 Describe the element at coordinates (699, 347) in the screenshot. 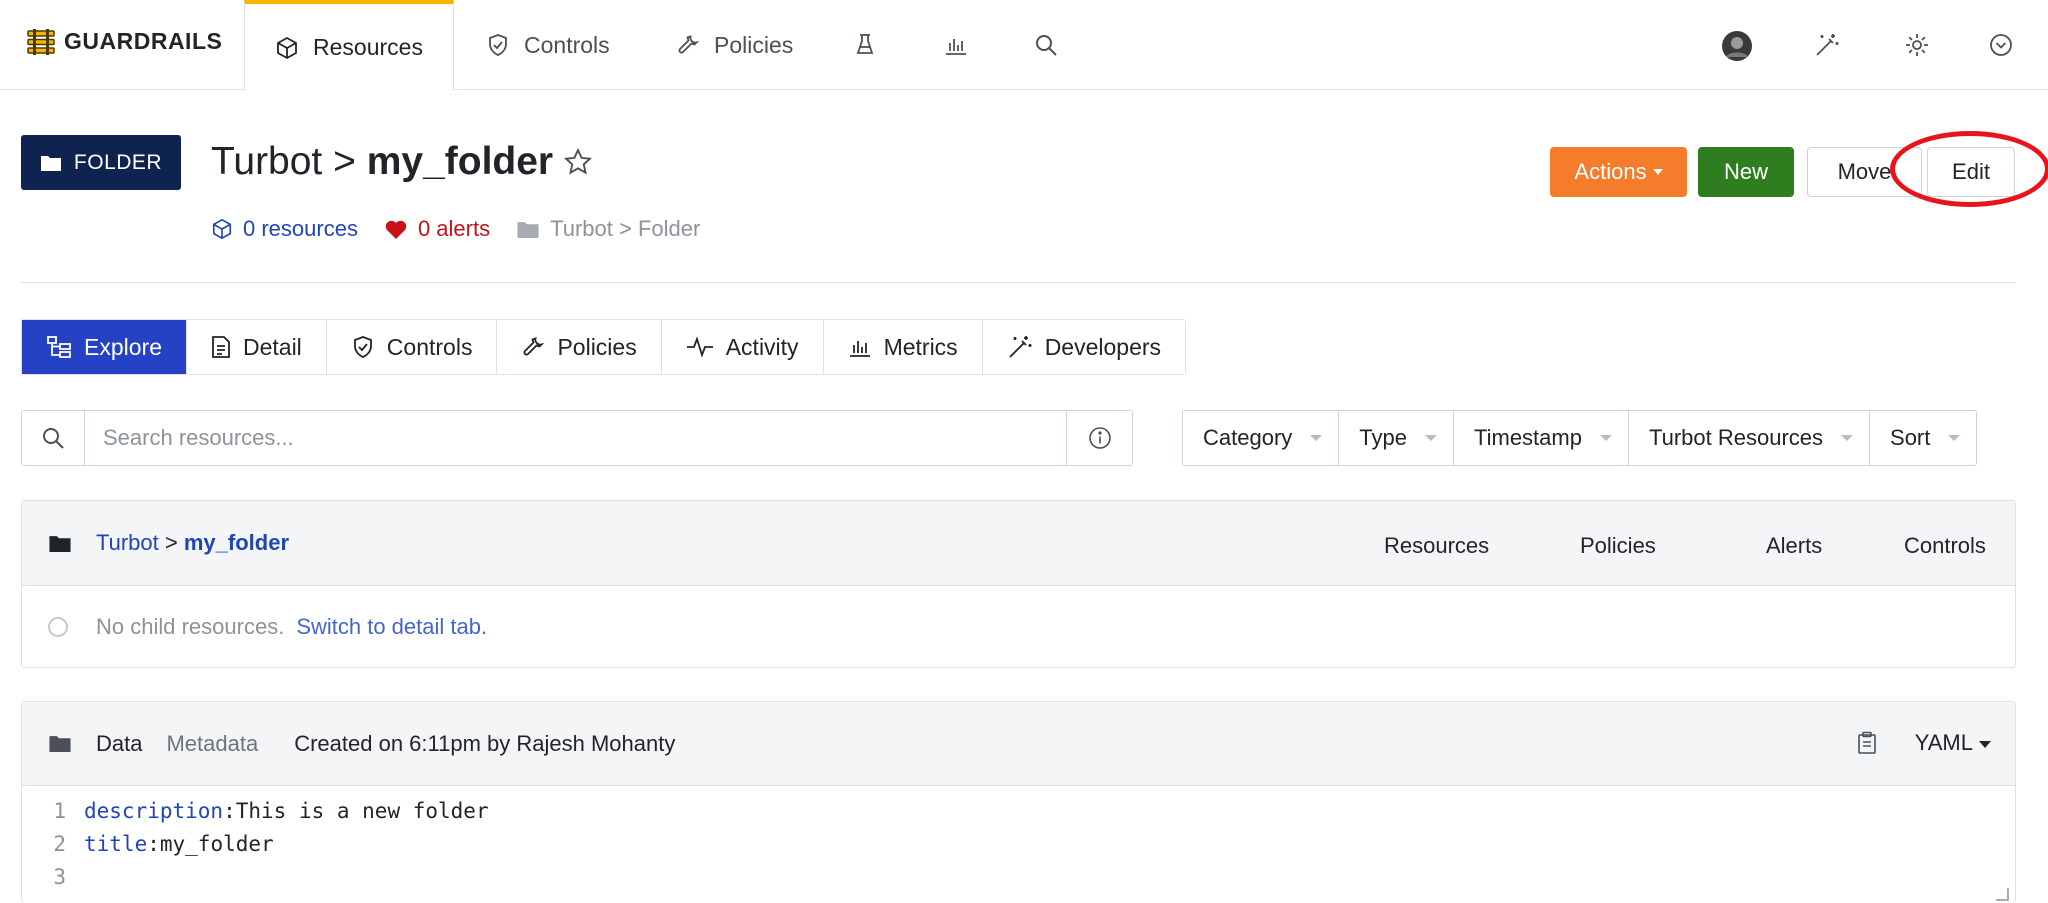

I see `pulse-icon` at that location.